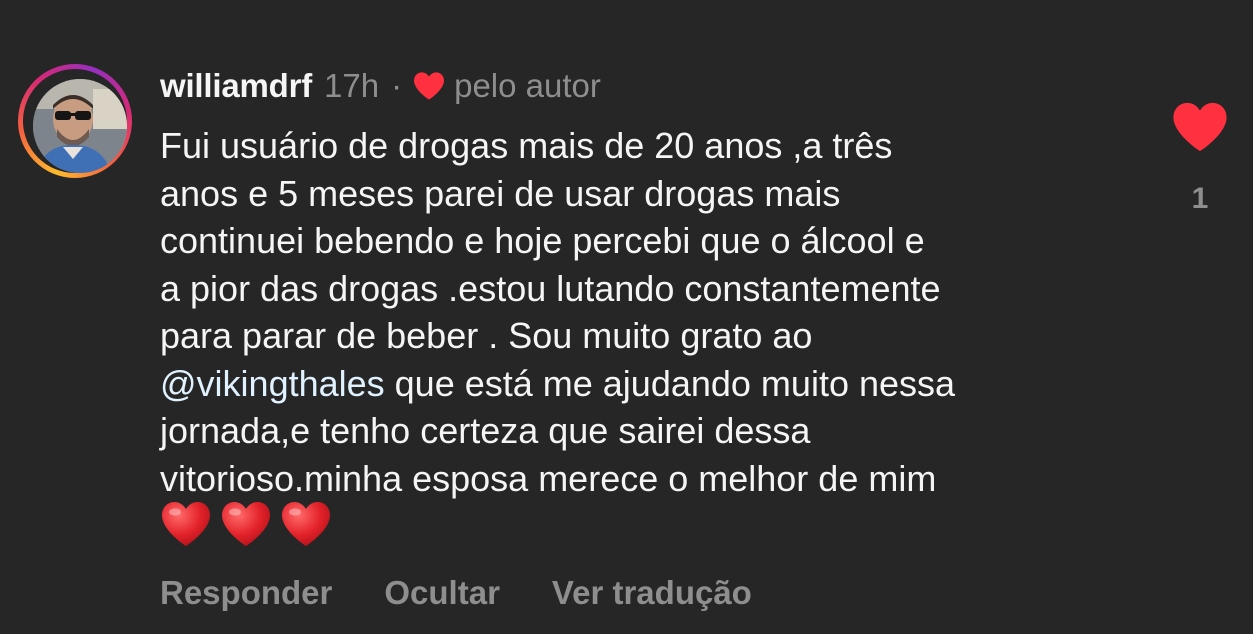 The image size is (1253, 634). What do you see at coordinates (236, 86) in the screenshot?
I see `username: williamdrf` at bounding box center [236, 86].